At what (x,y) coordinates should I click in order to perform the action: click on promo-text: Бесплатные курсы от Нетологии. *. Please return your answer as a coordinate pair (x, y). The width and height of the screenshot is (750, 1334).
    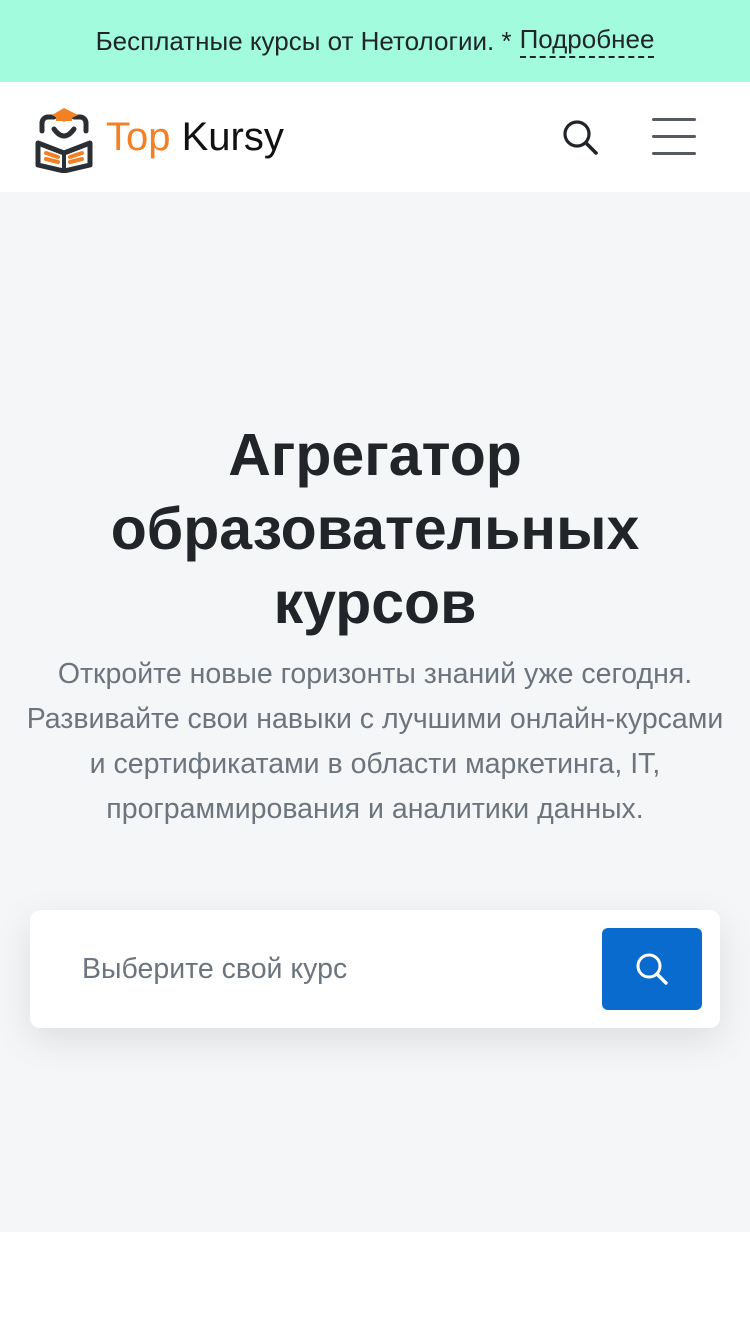
    Looking at the image, I should click on (303, 40).